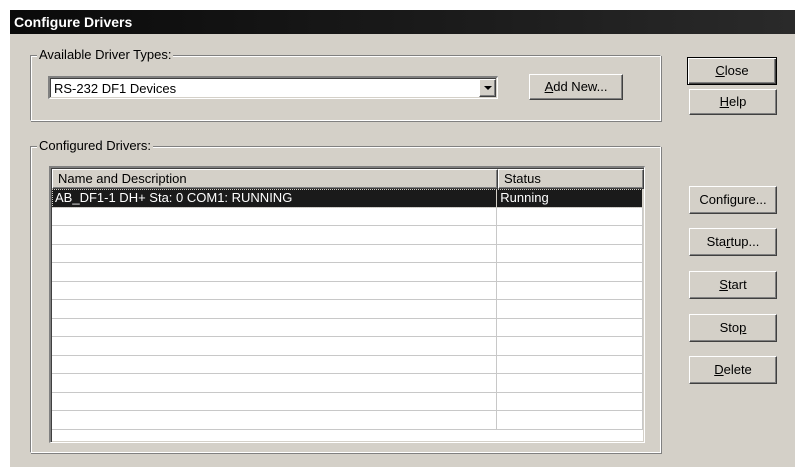  I want to click on delete-button: Delete, so click(733, 370).